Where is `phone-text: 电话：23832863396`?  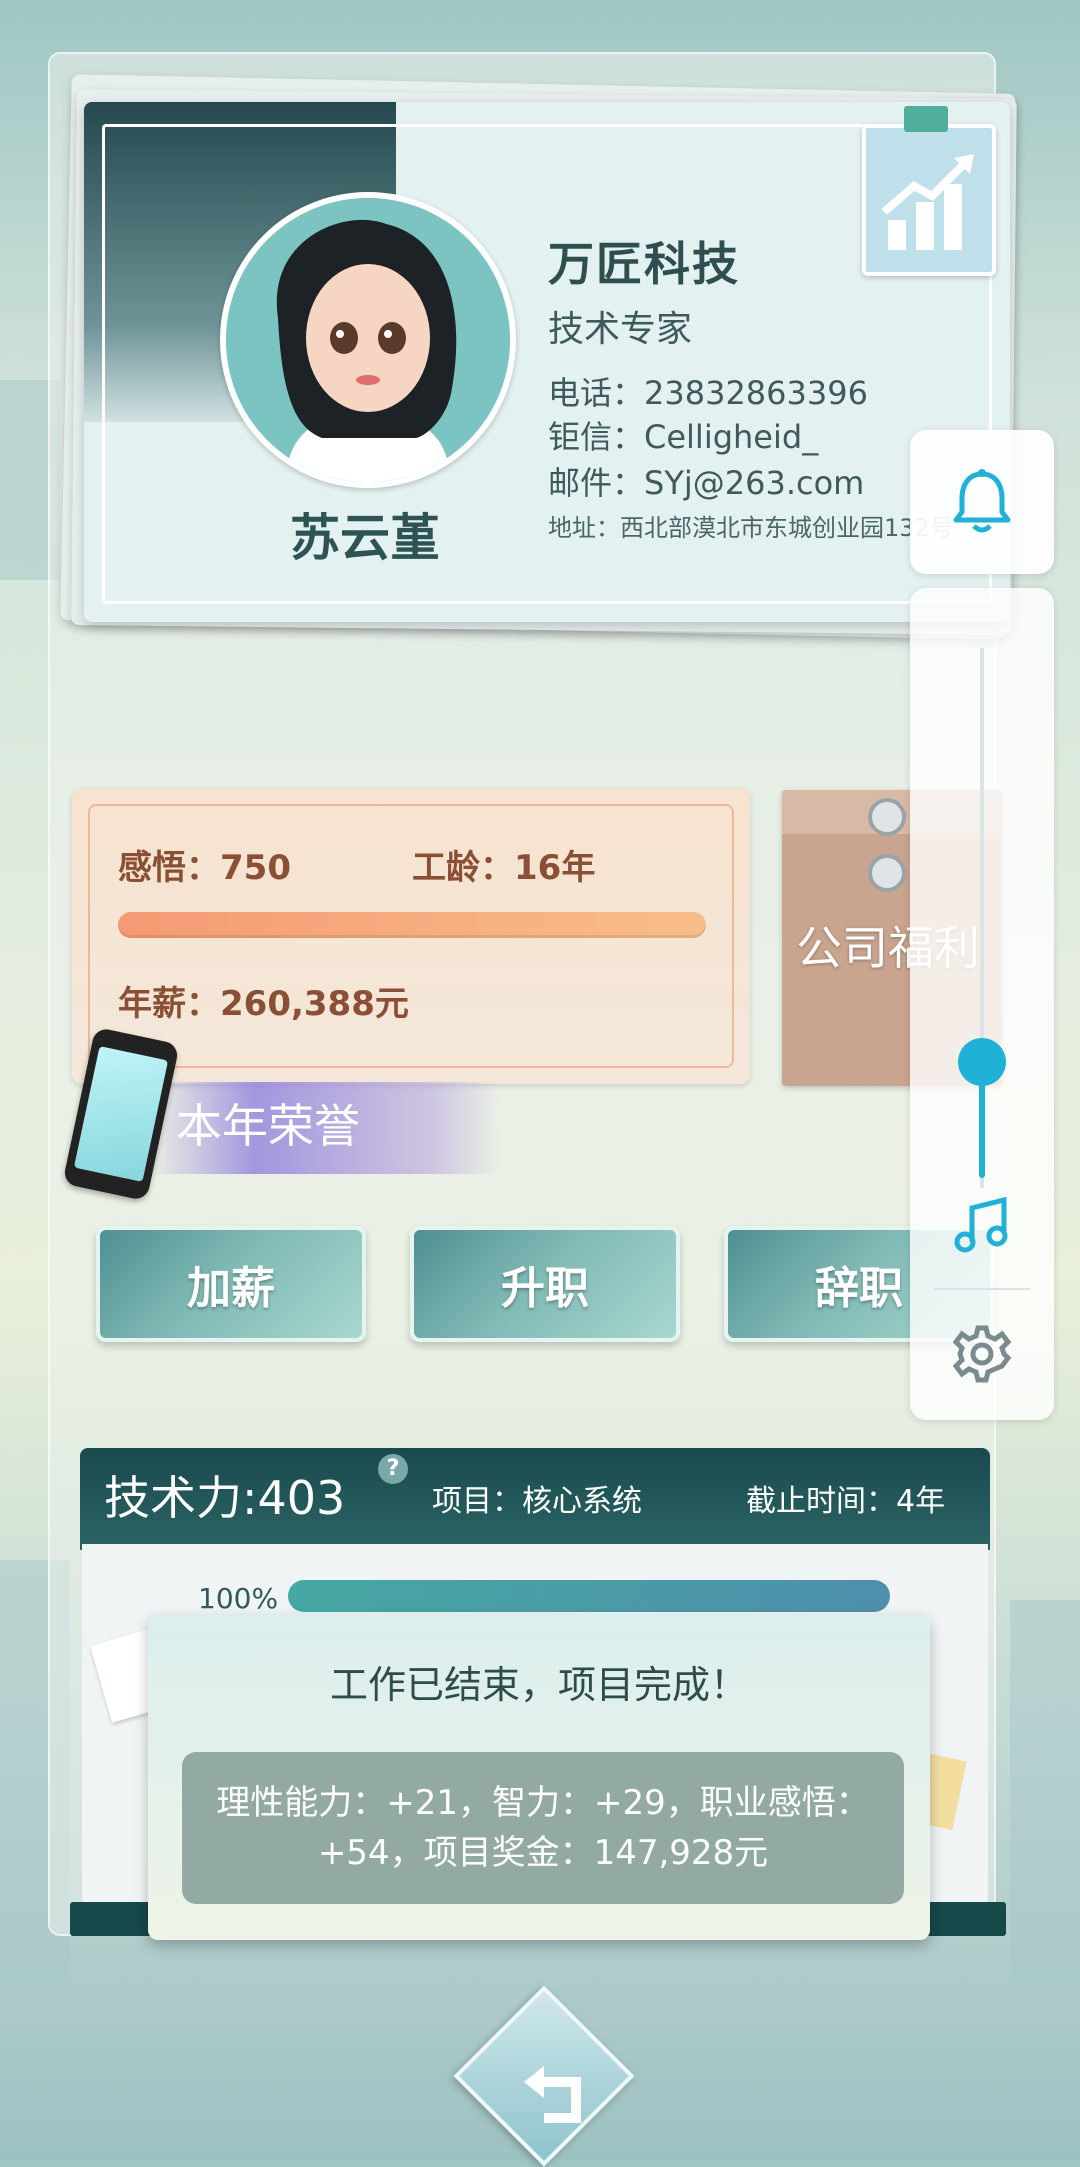
phone-text: 电话：23832863396 is located at coordinates (708, 393).